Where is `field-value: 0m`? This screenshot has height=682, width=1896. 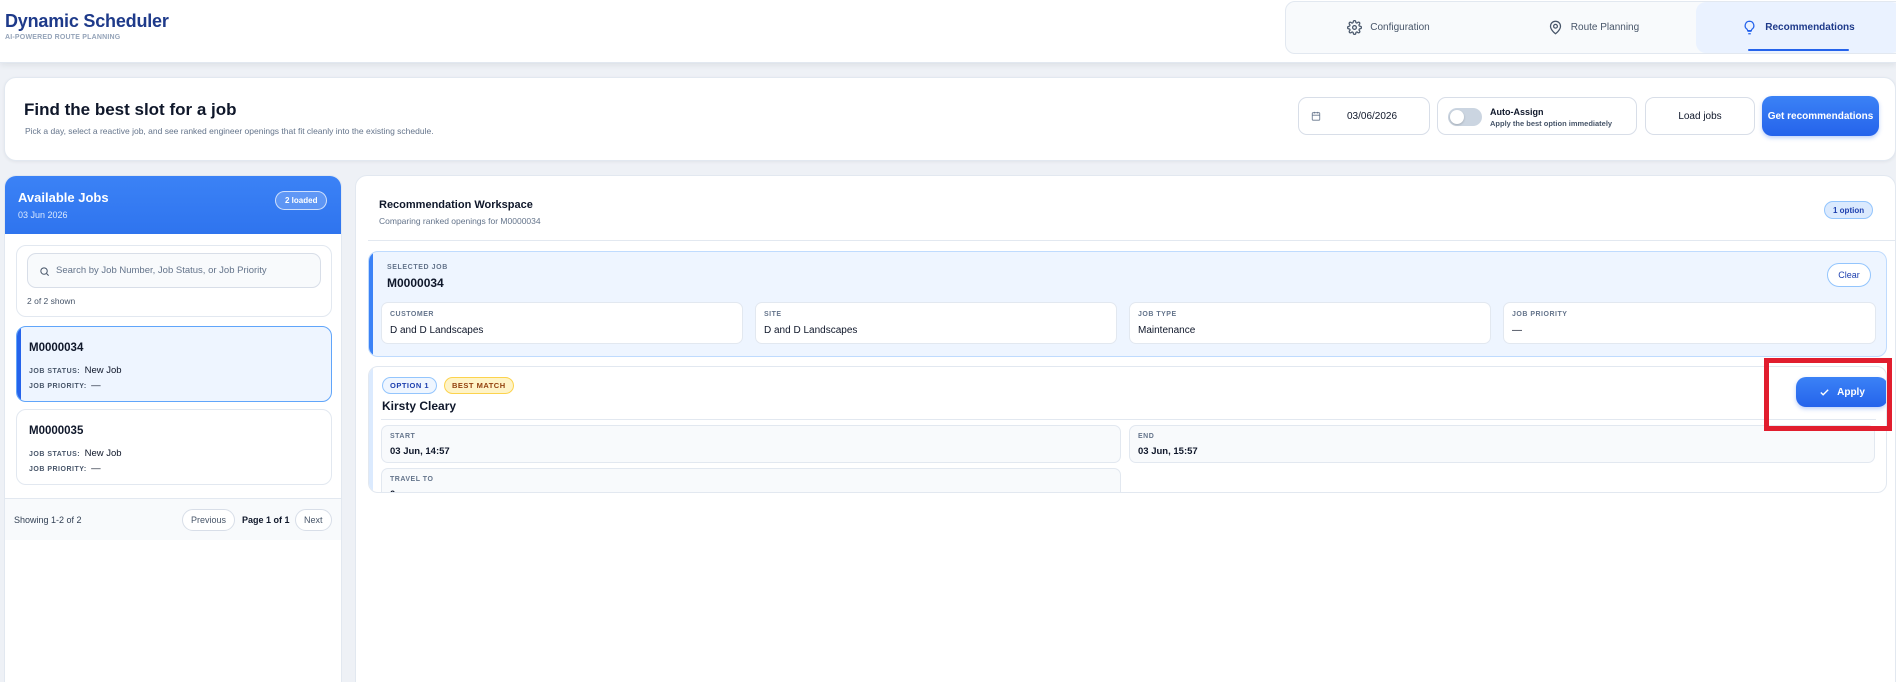 field-value: 0m is located at coordinates (397, 490).